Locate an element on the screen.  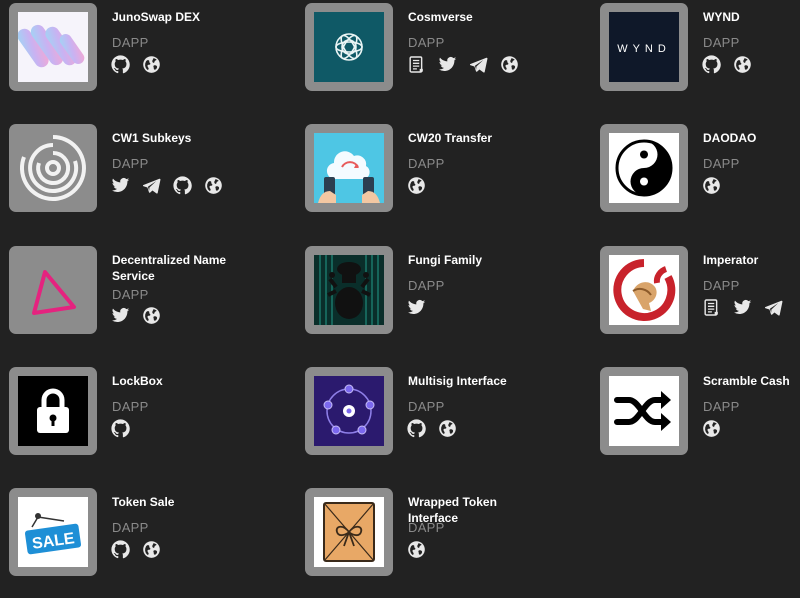
app-card-imperator: Imperator DAPP is located at coordinates (700, 301).